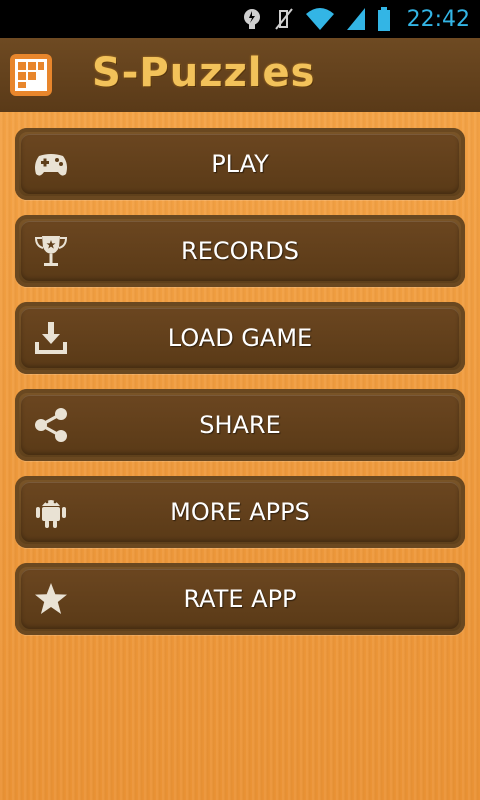 This screenshot has height=800, width=480. I want to click on share-button: SHARE, so click(240, 425).